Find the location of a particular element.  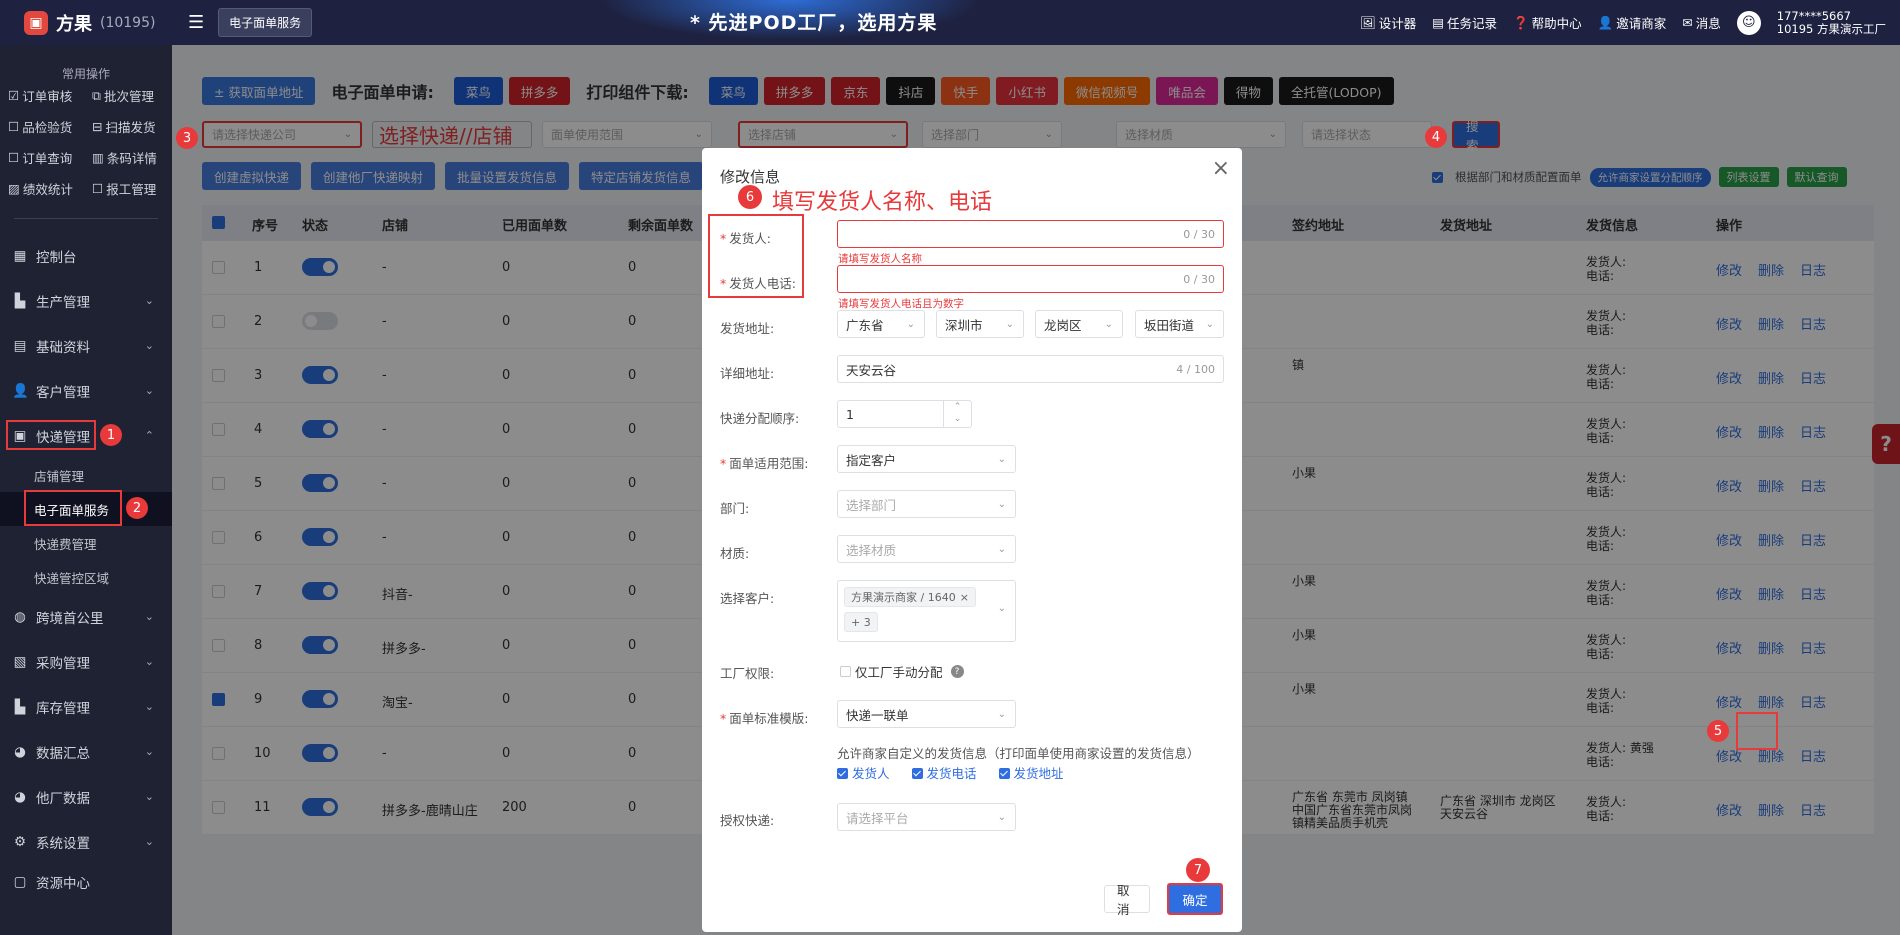

quick-op-batch: ⧉ 批次管理 is located at coordinates (132, 95).